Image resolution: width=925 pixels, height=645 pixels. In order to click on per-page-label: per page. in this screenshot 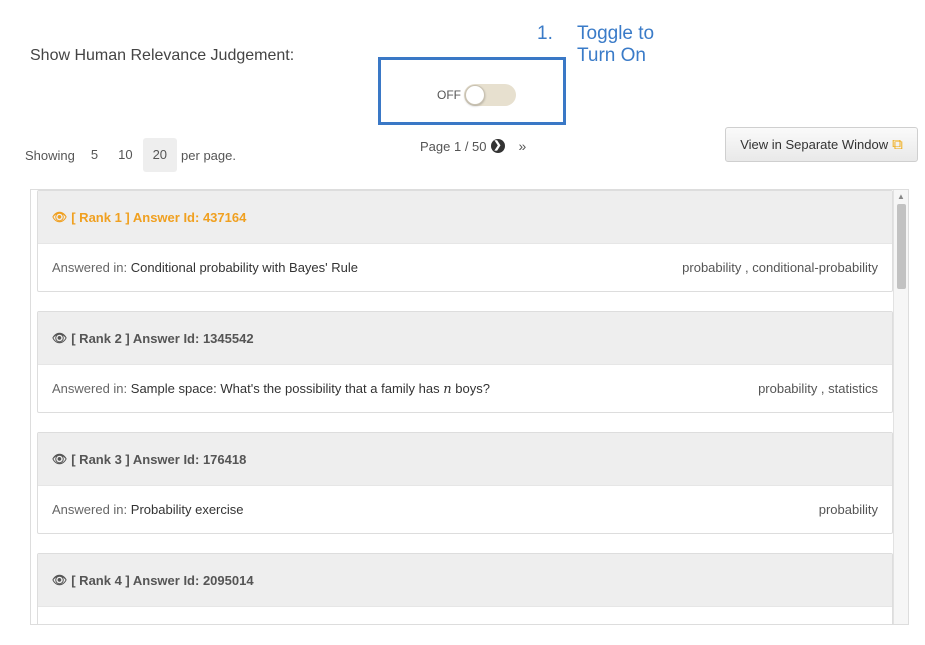, I will do `click(208, 155)`.